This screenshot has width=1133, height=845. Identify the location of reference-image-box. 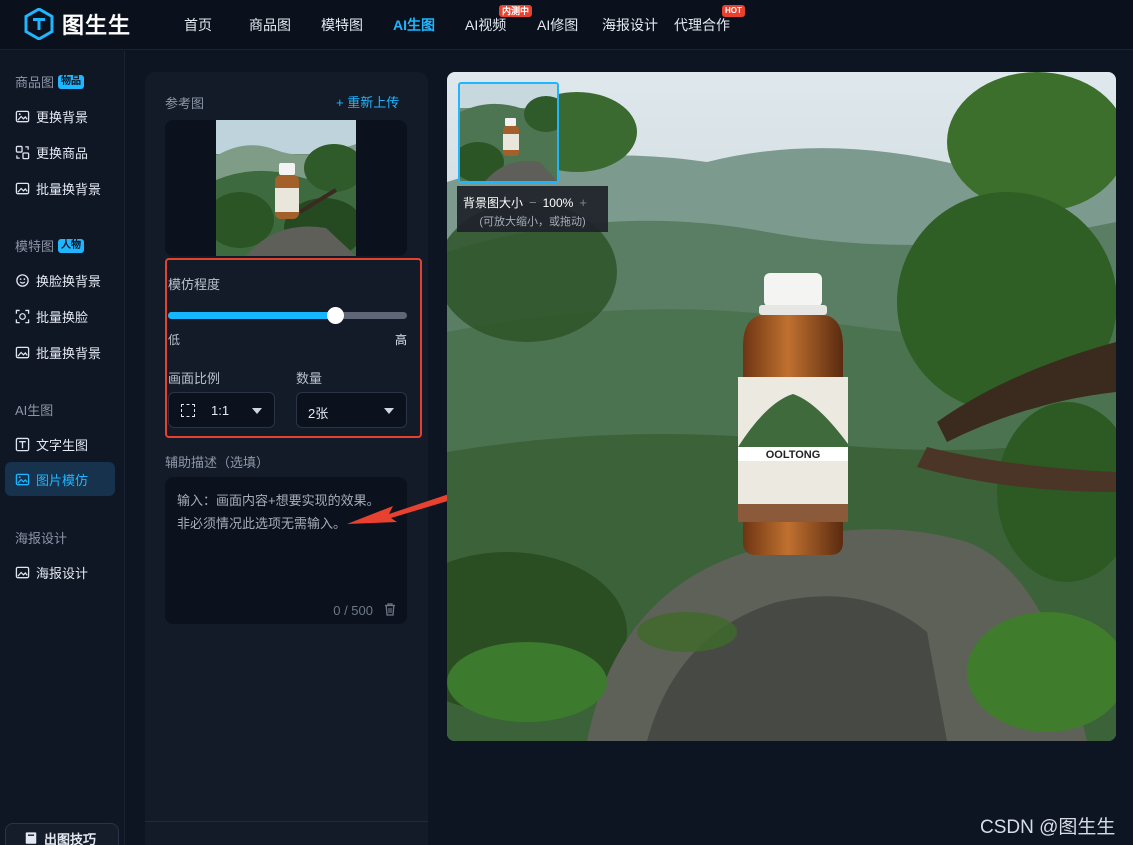
(286, 188).